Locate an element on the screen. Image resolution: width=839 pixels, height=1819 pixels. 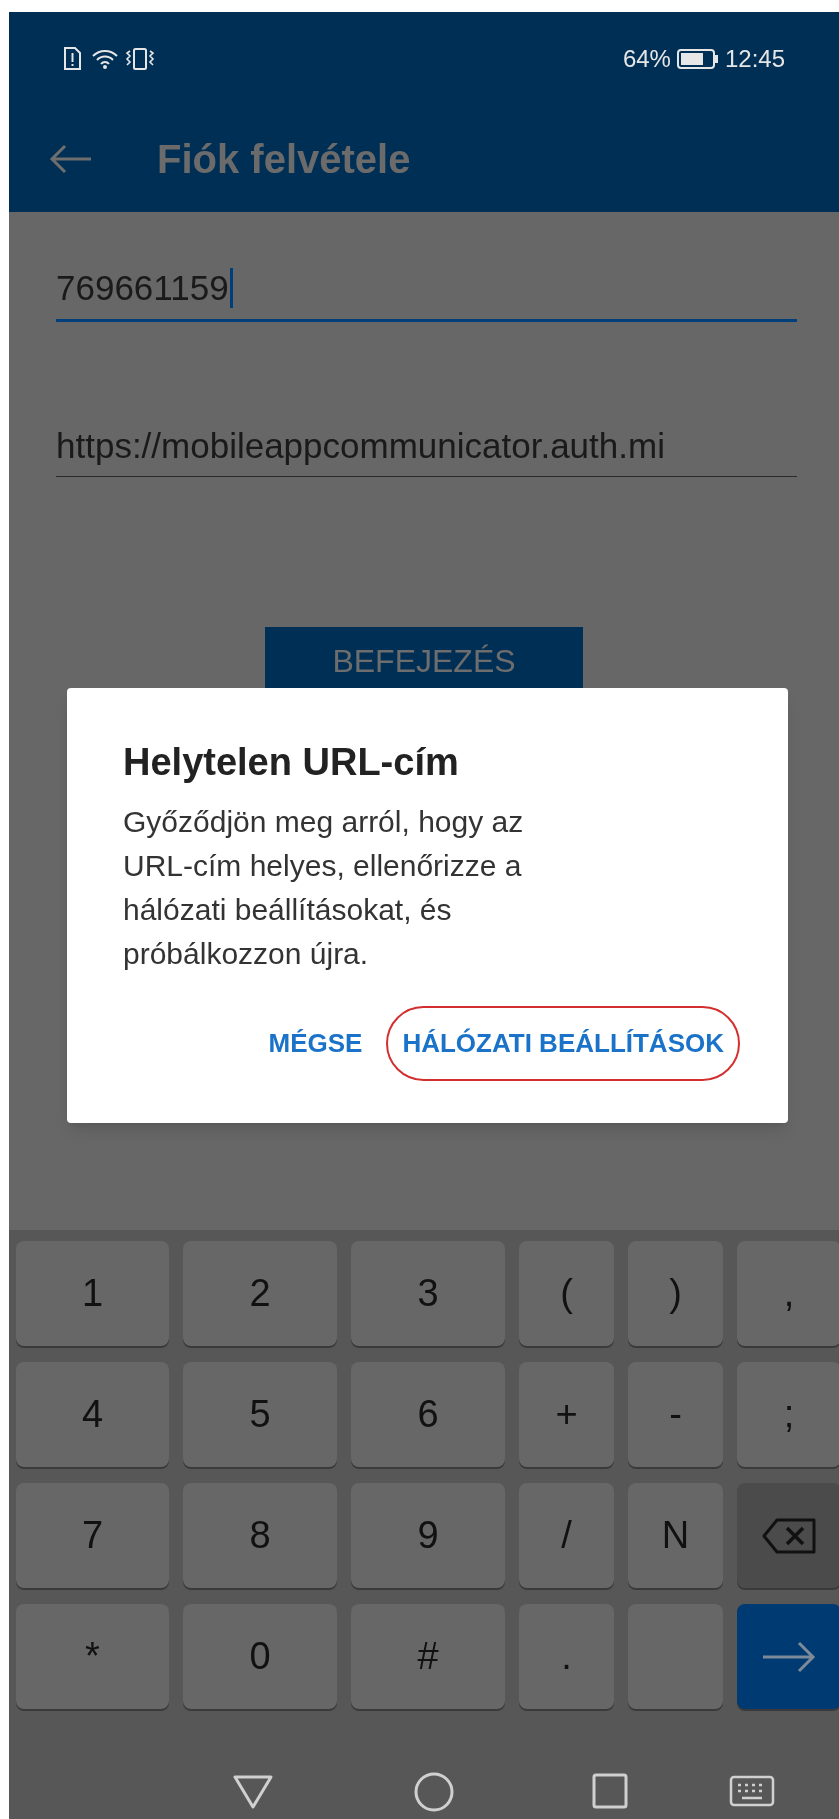
keyboard-key: - is located at coordinates (675, 1414).